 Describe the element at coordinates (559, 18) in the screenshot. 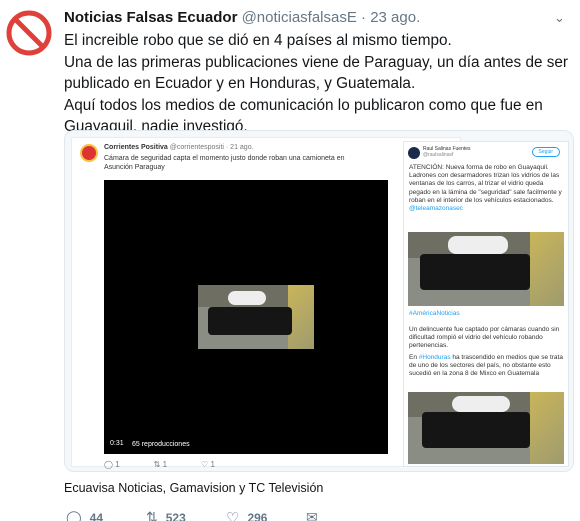

I see `chevron-down-icon: ⌄` at that location.